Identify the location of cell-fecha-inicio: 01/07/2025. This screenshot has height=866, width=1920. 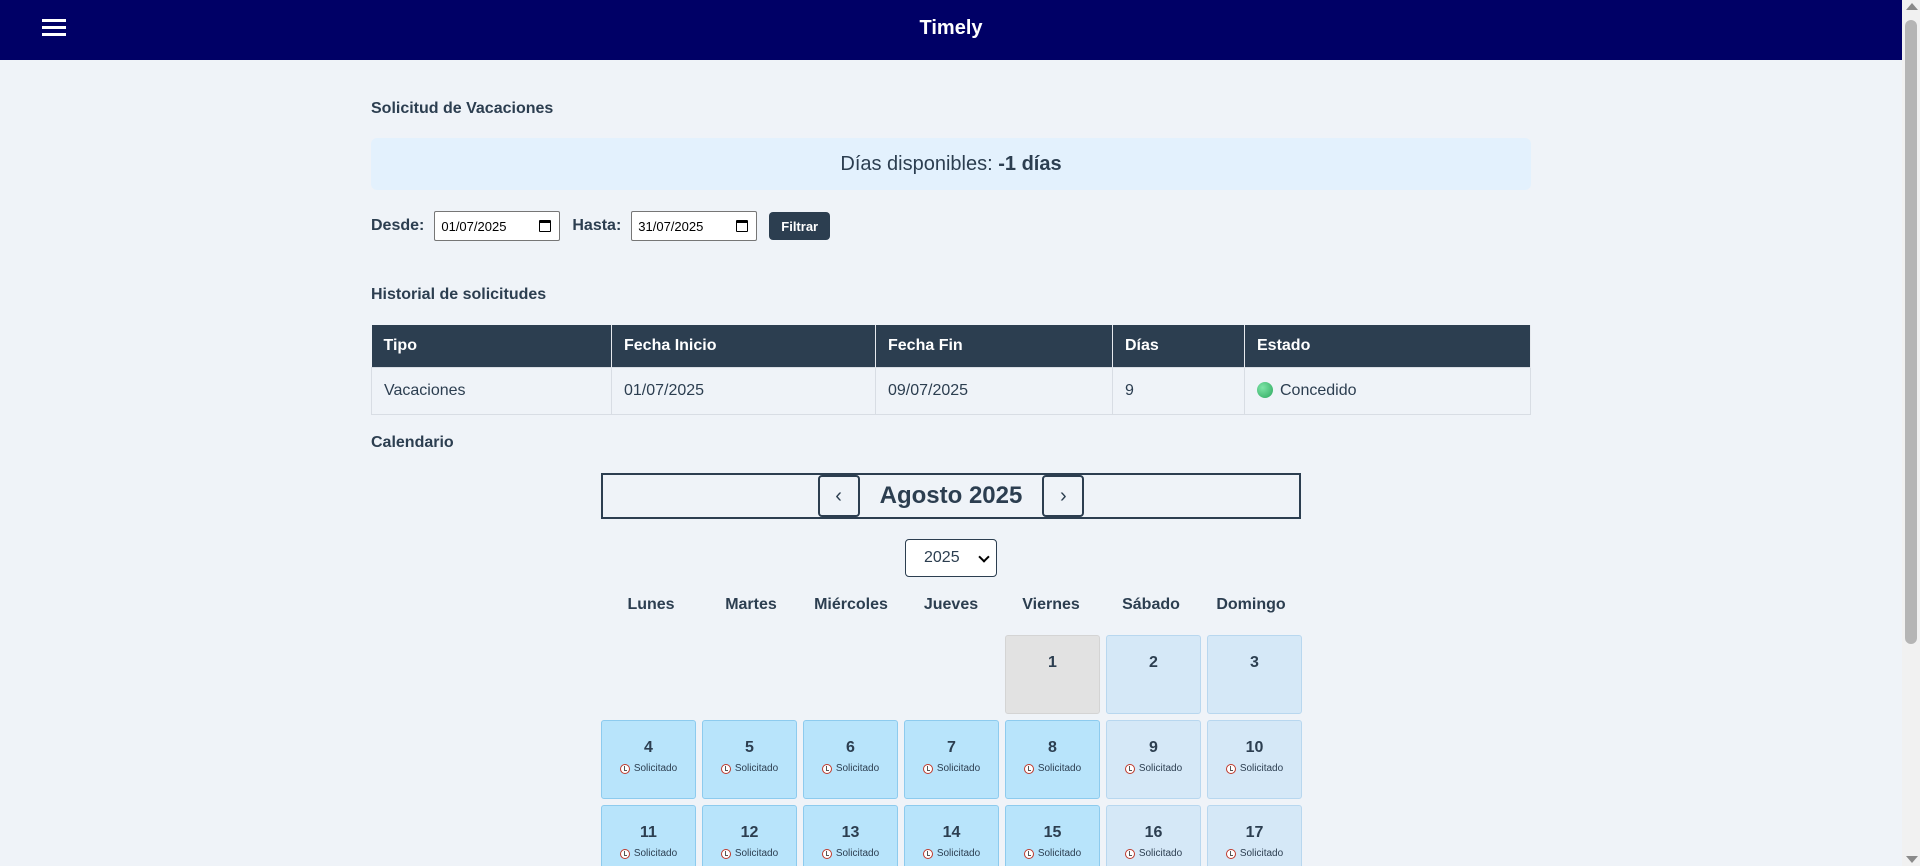
(743, 390).